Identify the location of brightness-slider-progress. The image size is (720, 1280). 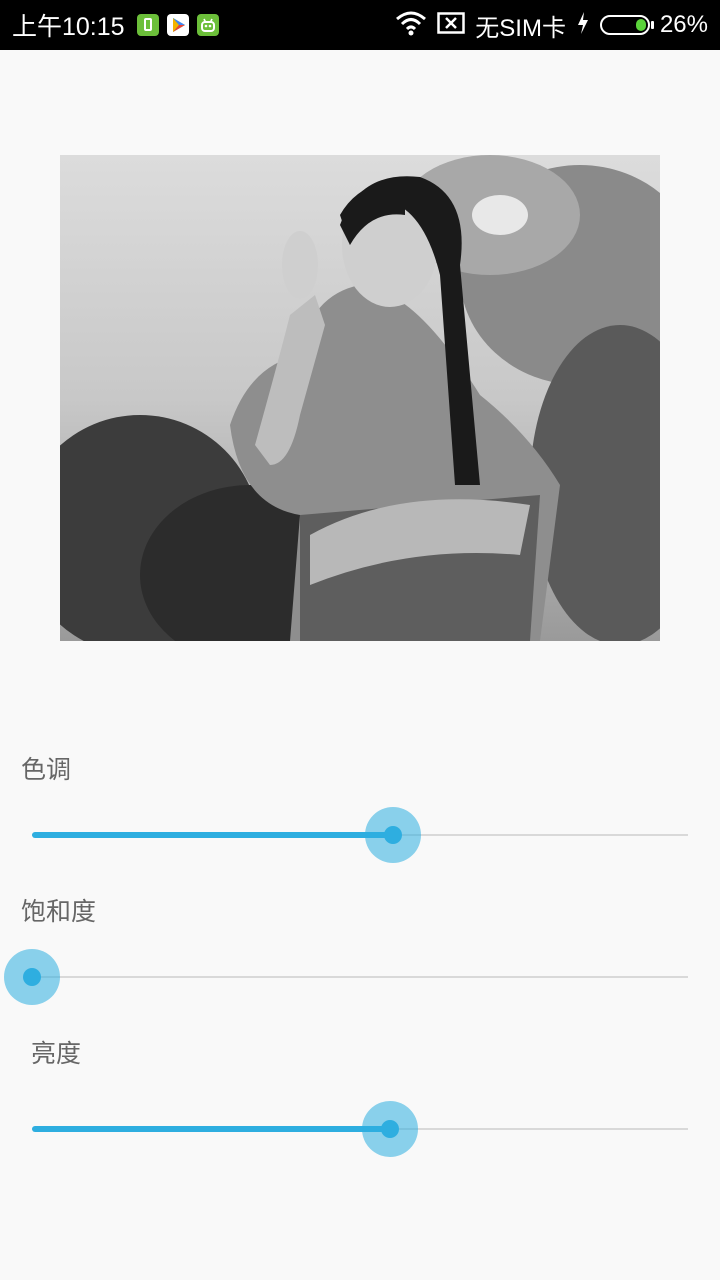
(211, 1129).